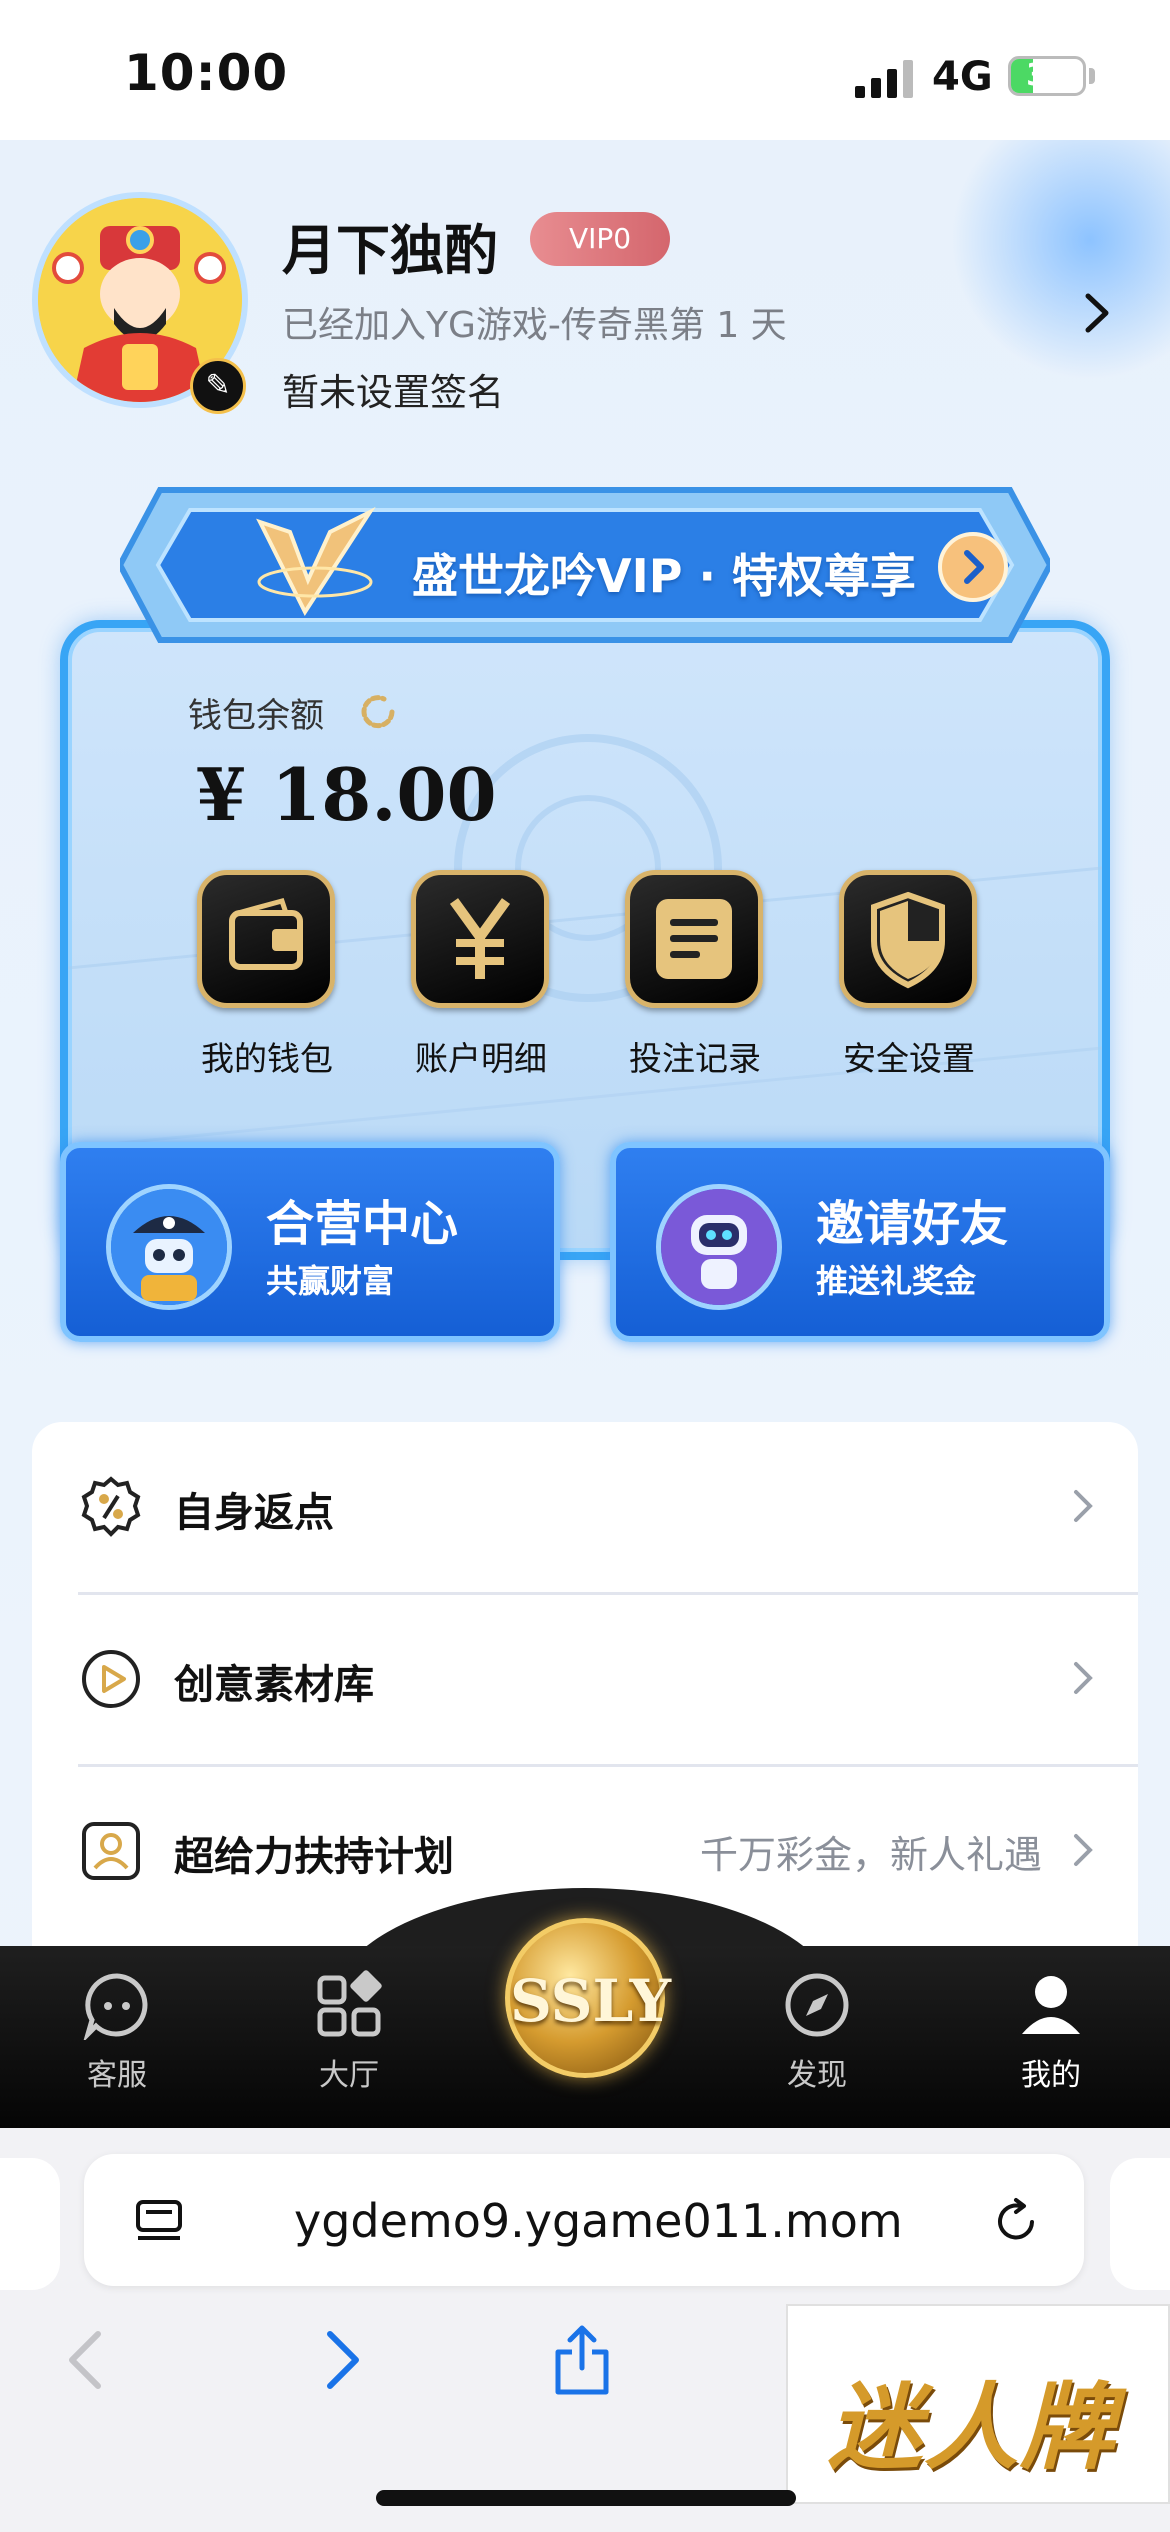 The width and height of the screenshot is (1170, 2532). I want to click on menu-label: 创意素材库, so click(274, 1685).